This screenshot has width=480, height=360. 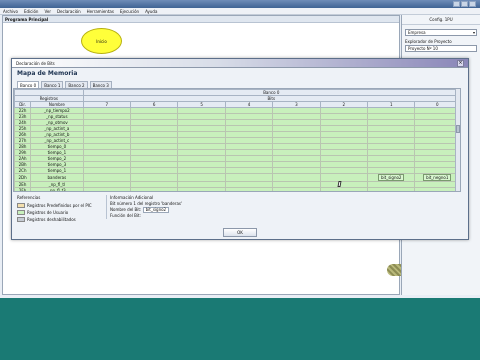 I want to click on start-node: Inicio, so click(x=101, y=41).